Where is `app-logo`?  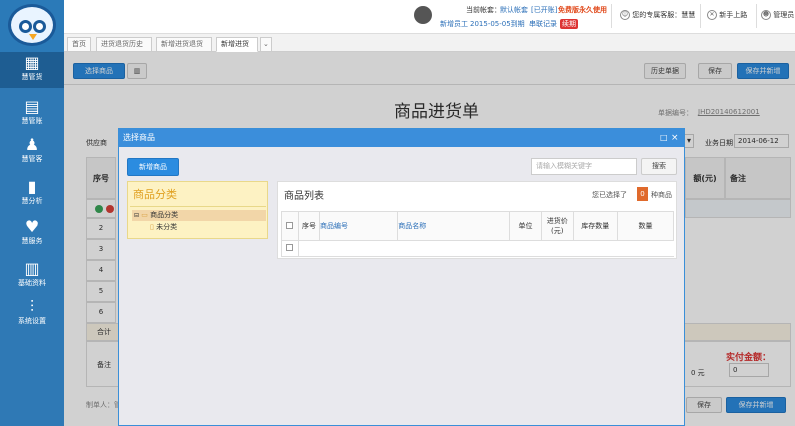 app-logo is located at coordinates (32, 26).